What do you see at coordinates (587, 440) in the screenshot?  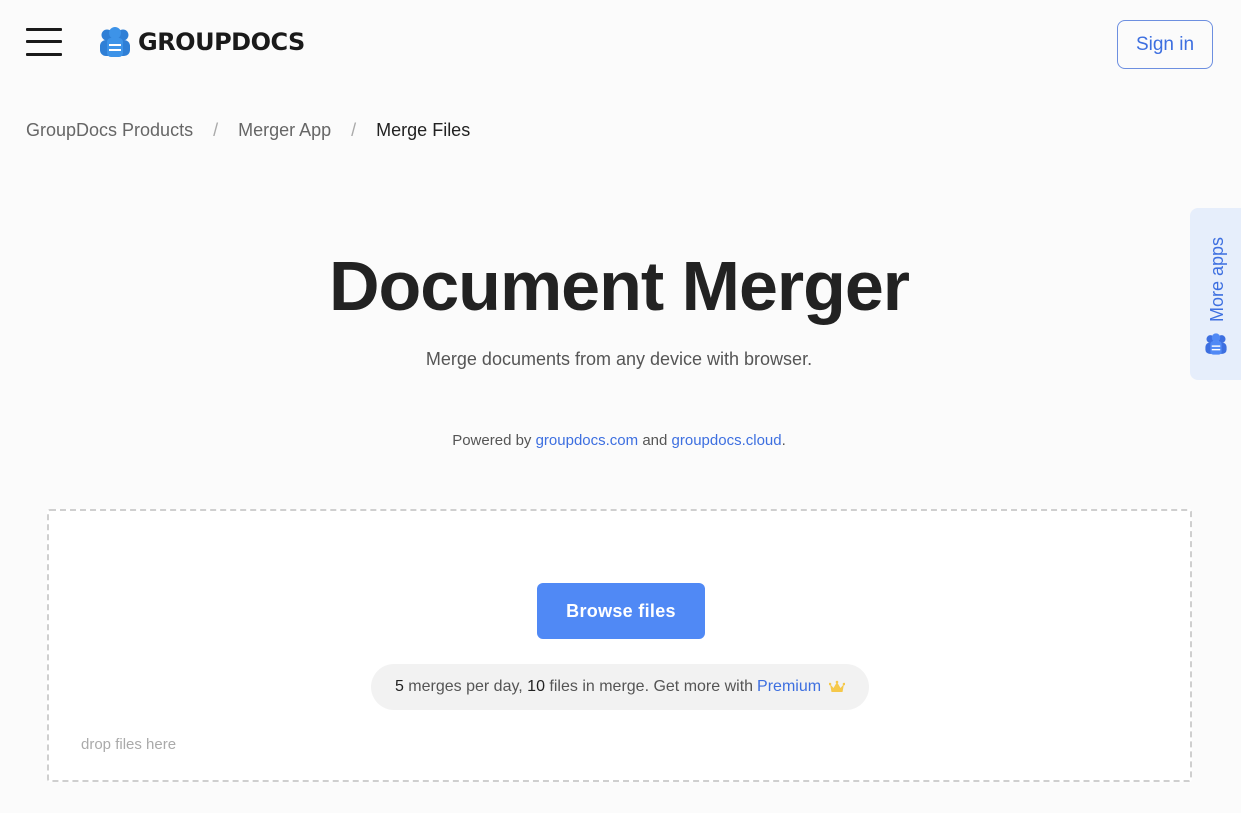 I see `groupdocs-com-link: groupdocs.com` at bounding box center [587, 440].